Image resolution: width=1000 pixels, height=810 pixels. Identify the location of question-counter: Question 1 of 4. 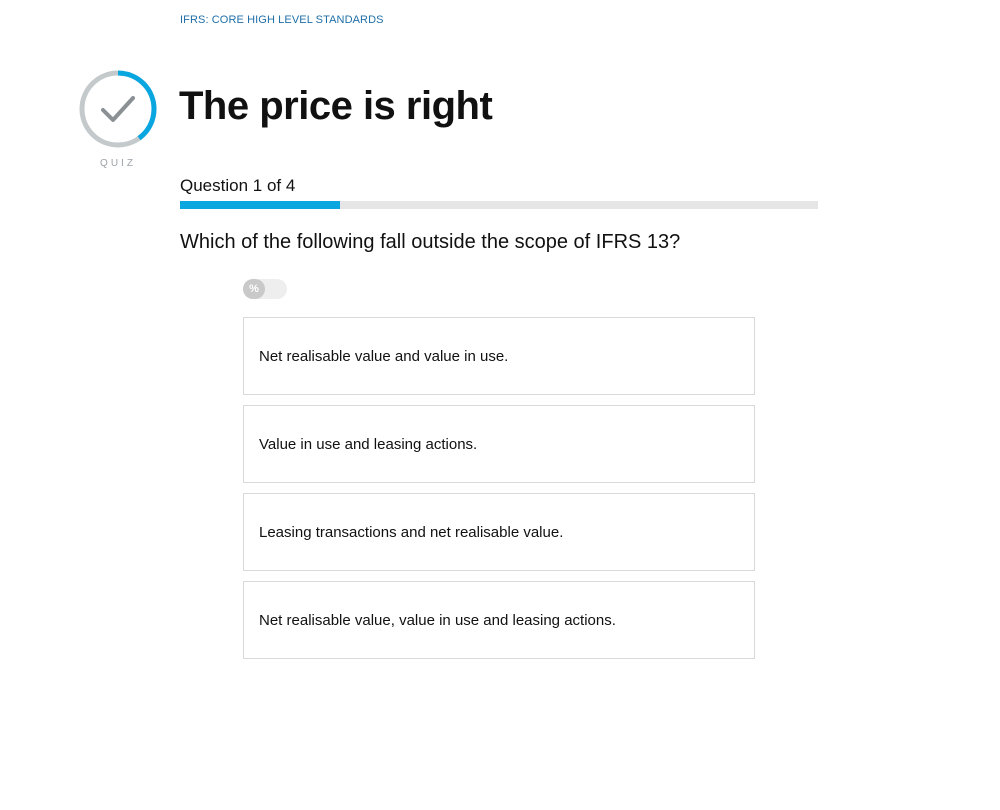
(238, 185).